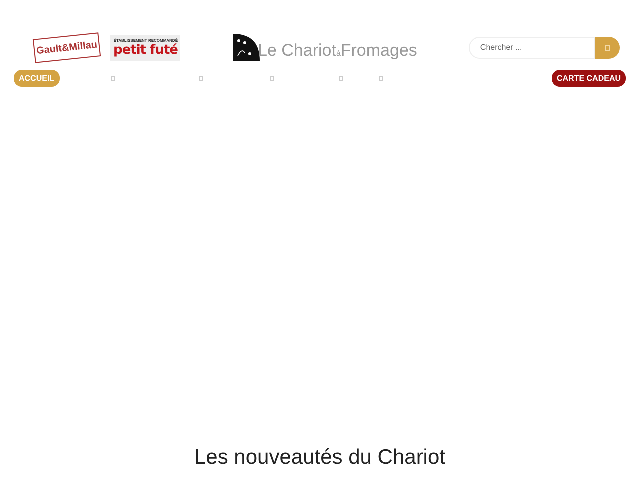 This screenshot has width=640, height=480. I want to click on gift-card-button: CARTE CADEAU, so click(589, 78).